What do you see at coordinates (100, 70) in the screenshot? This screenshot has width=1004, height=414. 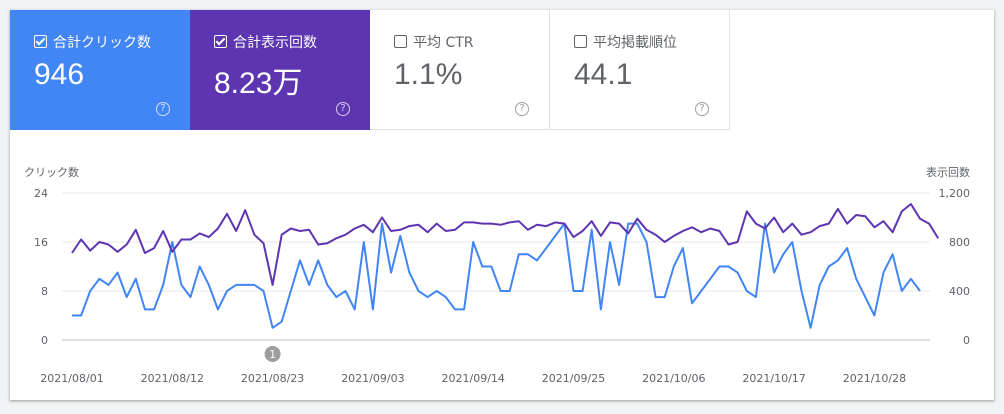 I see `metric-tile-total-clicks: 合計クリック数 946 ?` at bounding box center [100, 70].